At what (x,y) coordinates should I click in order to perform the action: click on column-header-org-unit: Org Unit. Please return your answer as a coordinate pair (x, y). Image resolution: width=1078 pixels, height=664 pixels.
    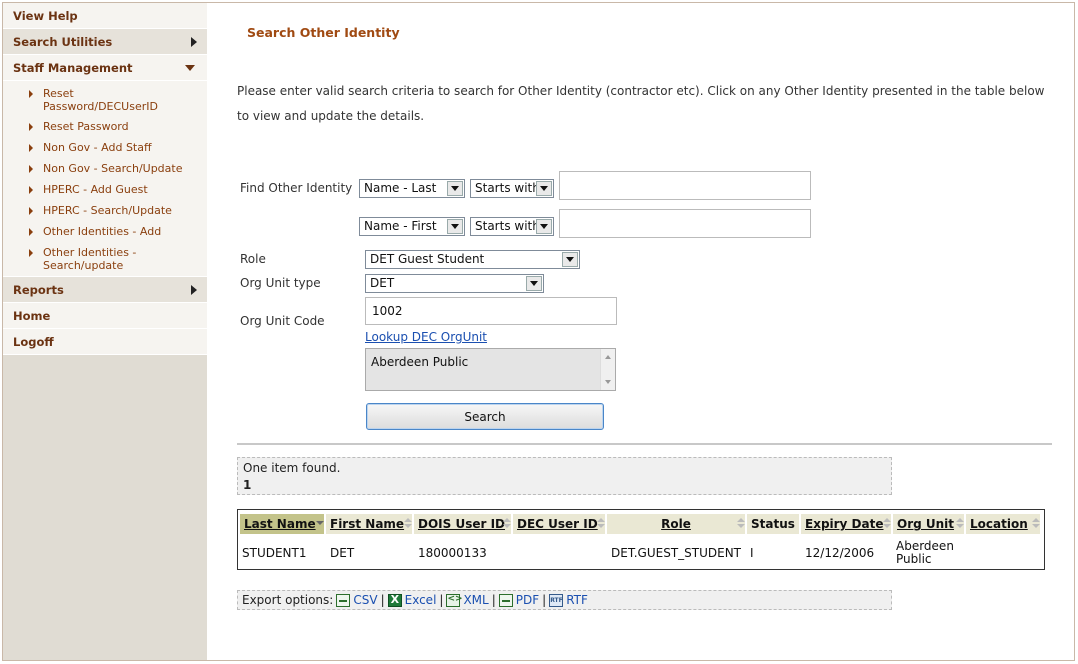
    Looking at the image, I should click on (928, 524).